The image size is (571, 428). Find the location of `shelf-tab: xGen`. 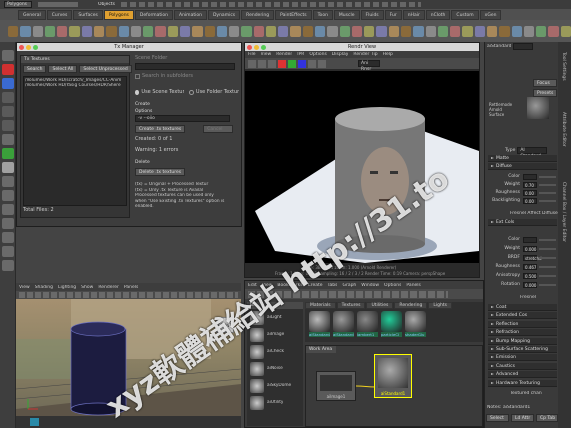

shelf-tab: xGen is located at coordinates (490, 14).